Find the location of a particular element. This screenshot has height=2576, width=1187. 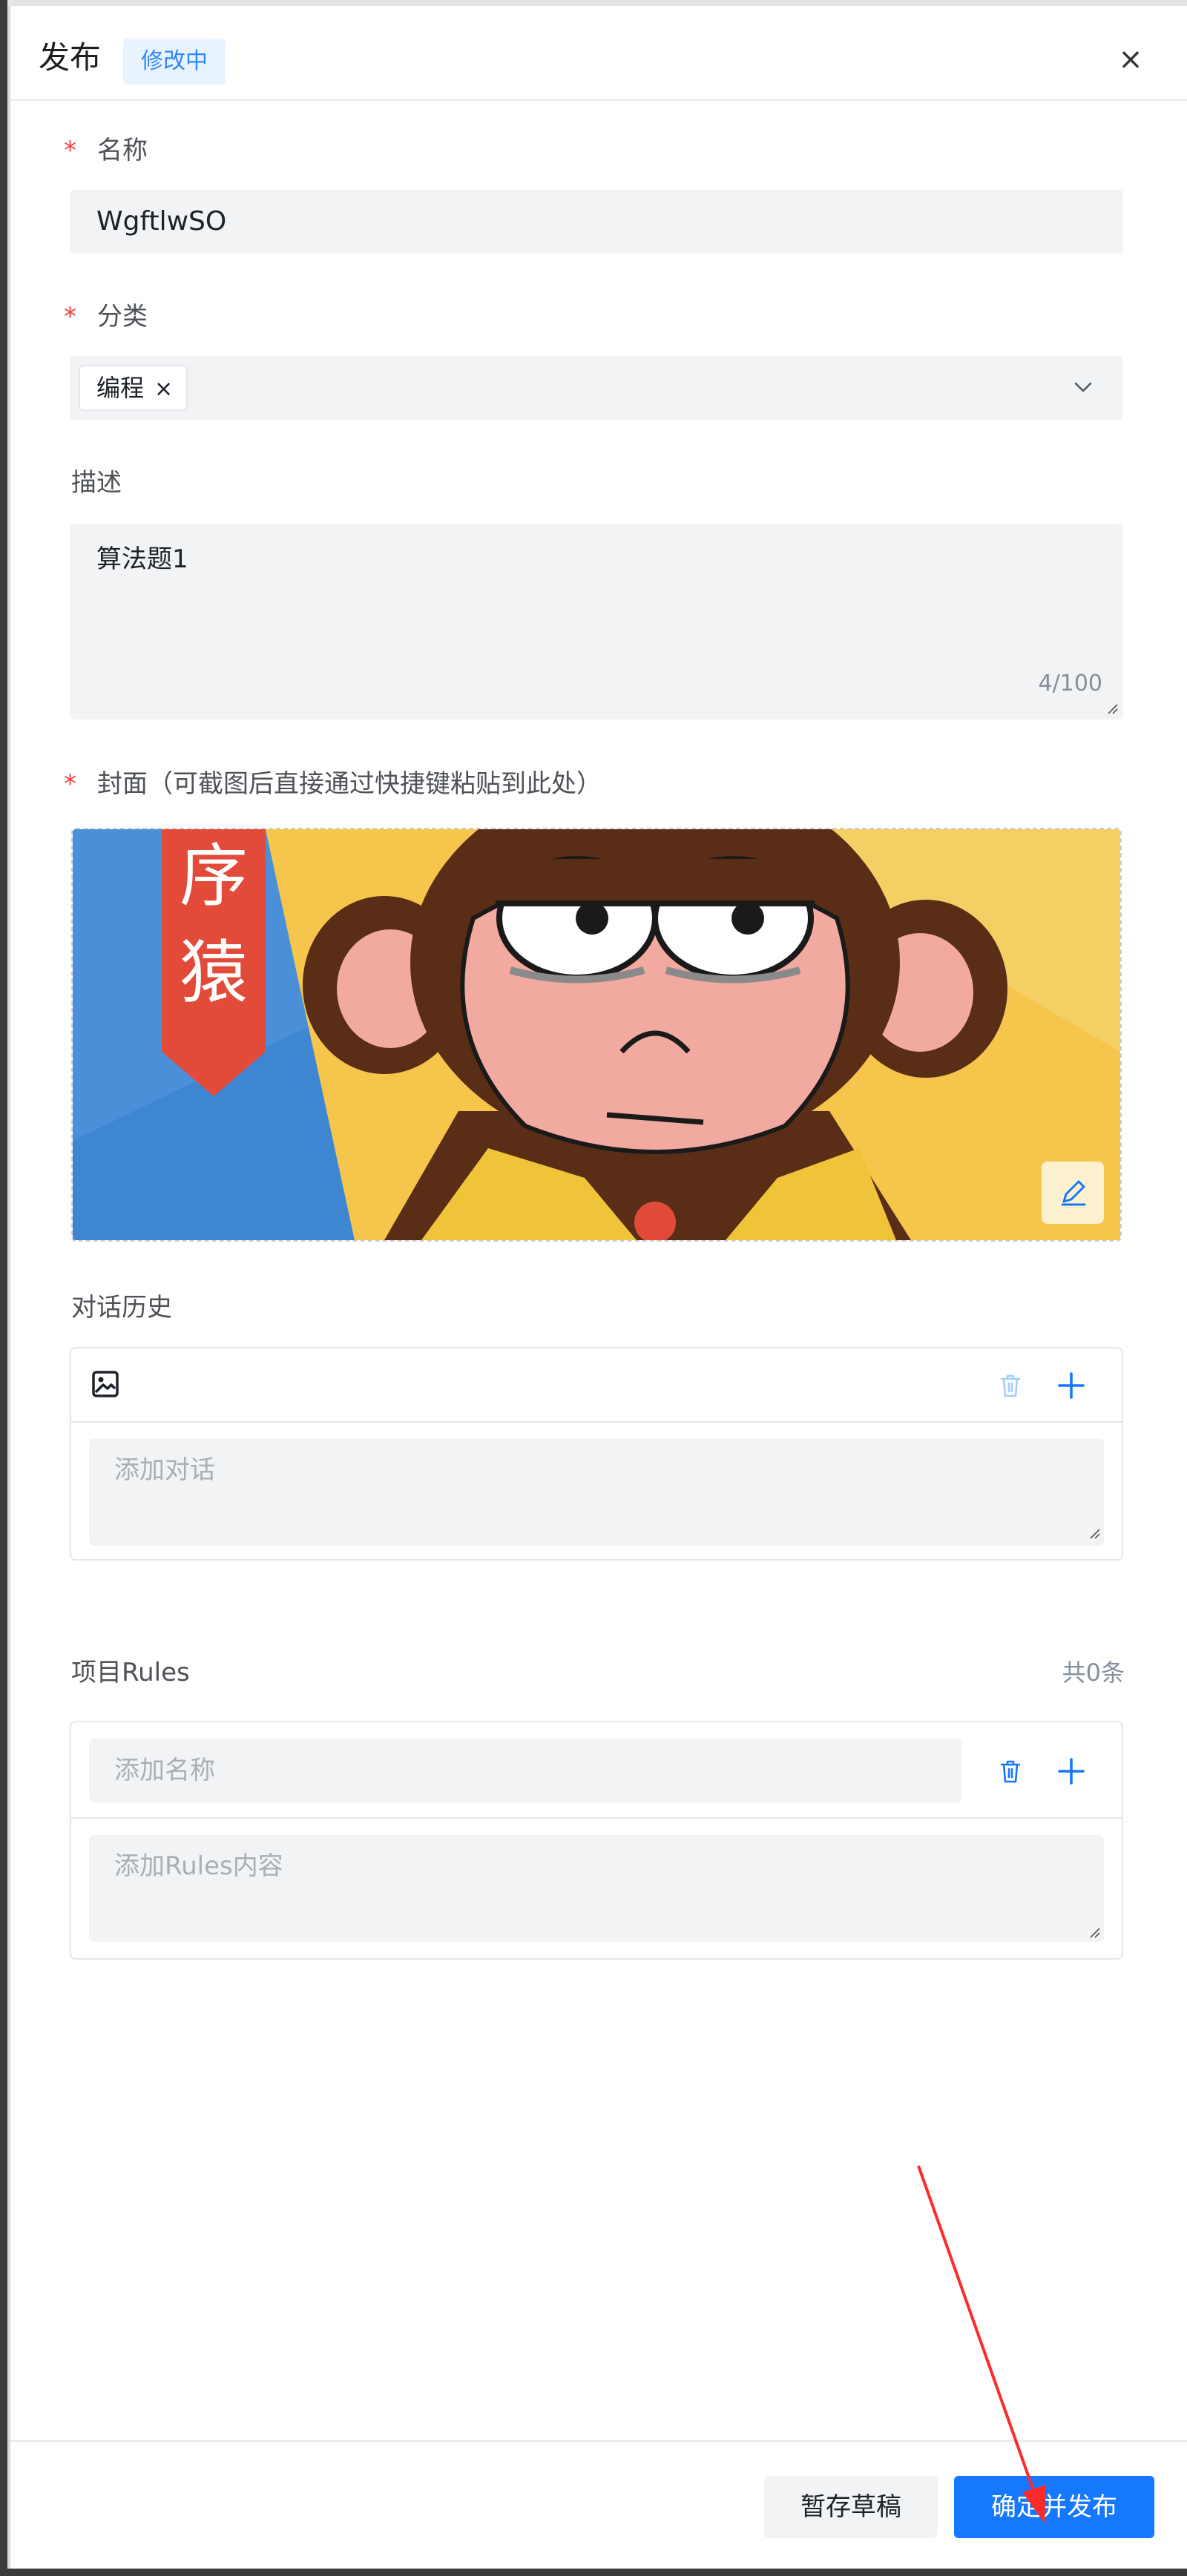

category-tag-label: 编程 is located at coordinates (120, 388).